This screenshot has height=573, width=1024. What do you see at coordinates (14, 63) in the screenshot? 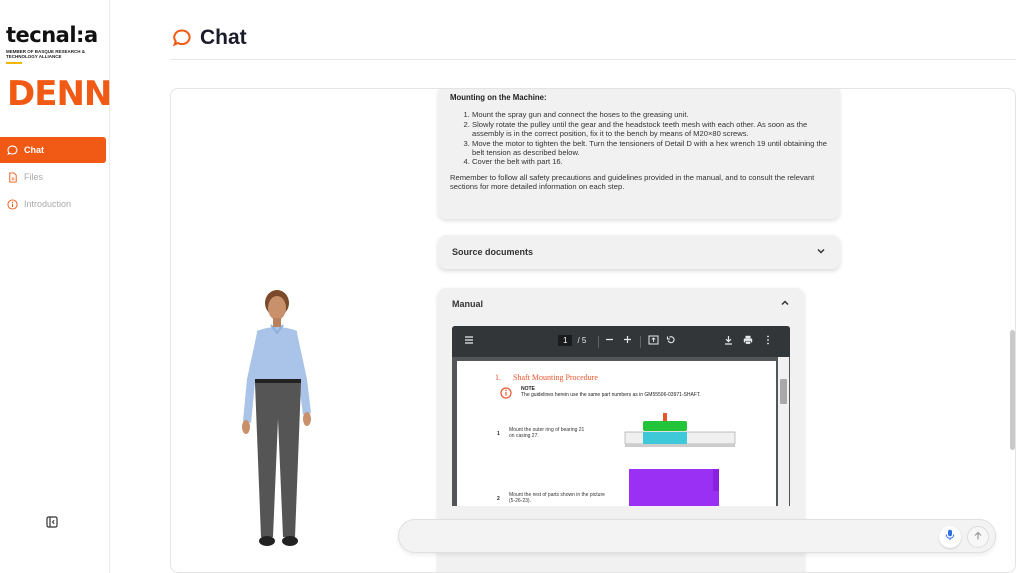
I see `logo-divider` at bounding box center [14, 63].